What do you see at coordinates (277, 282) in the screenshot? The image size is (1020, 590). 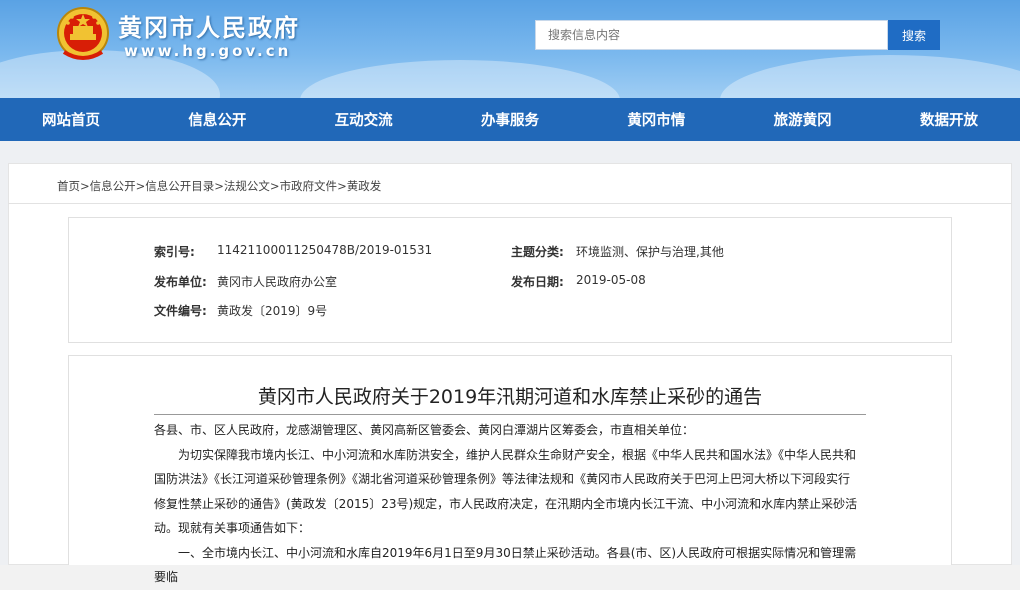 I see `publisher-value: 黄冈市人民政府办公室` at bounding box center [277, 282].